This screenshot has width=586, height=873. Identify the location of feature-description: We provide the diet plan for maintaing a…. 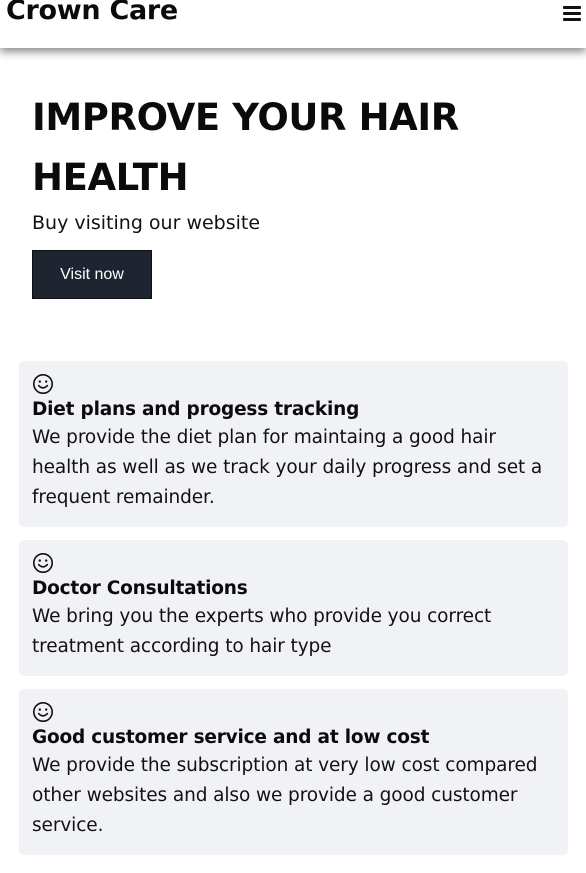
(287, 467).